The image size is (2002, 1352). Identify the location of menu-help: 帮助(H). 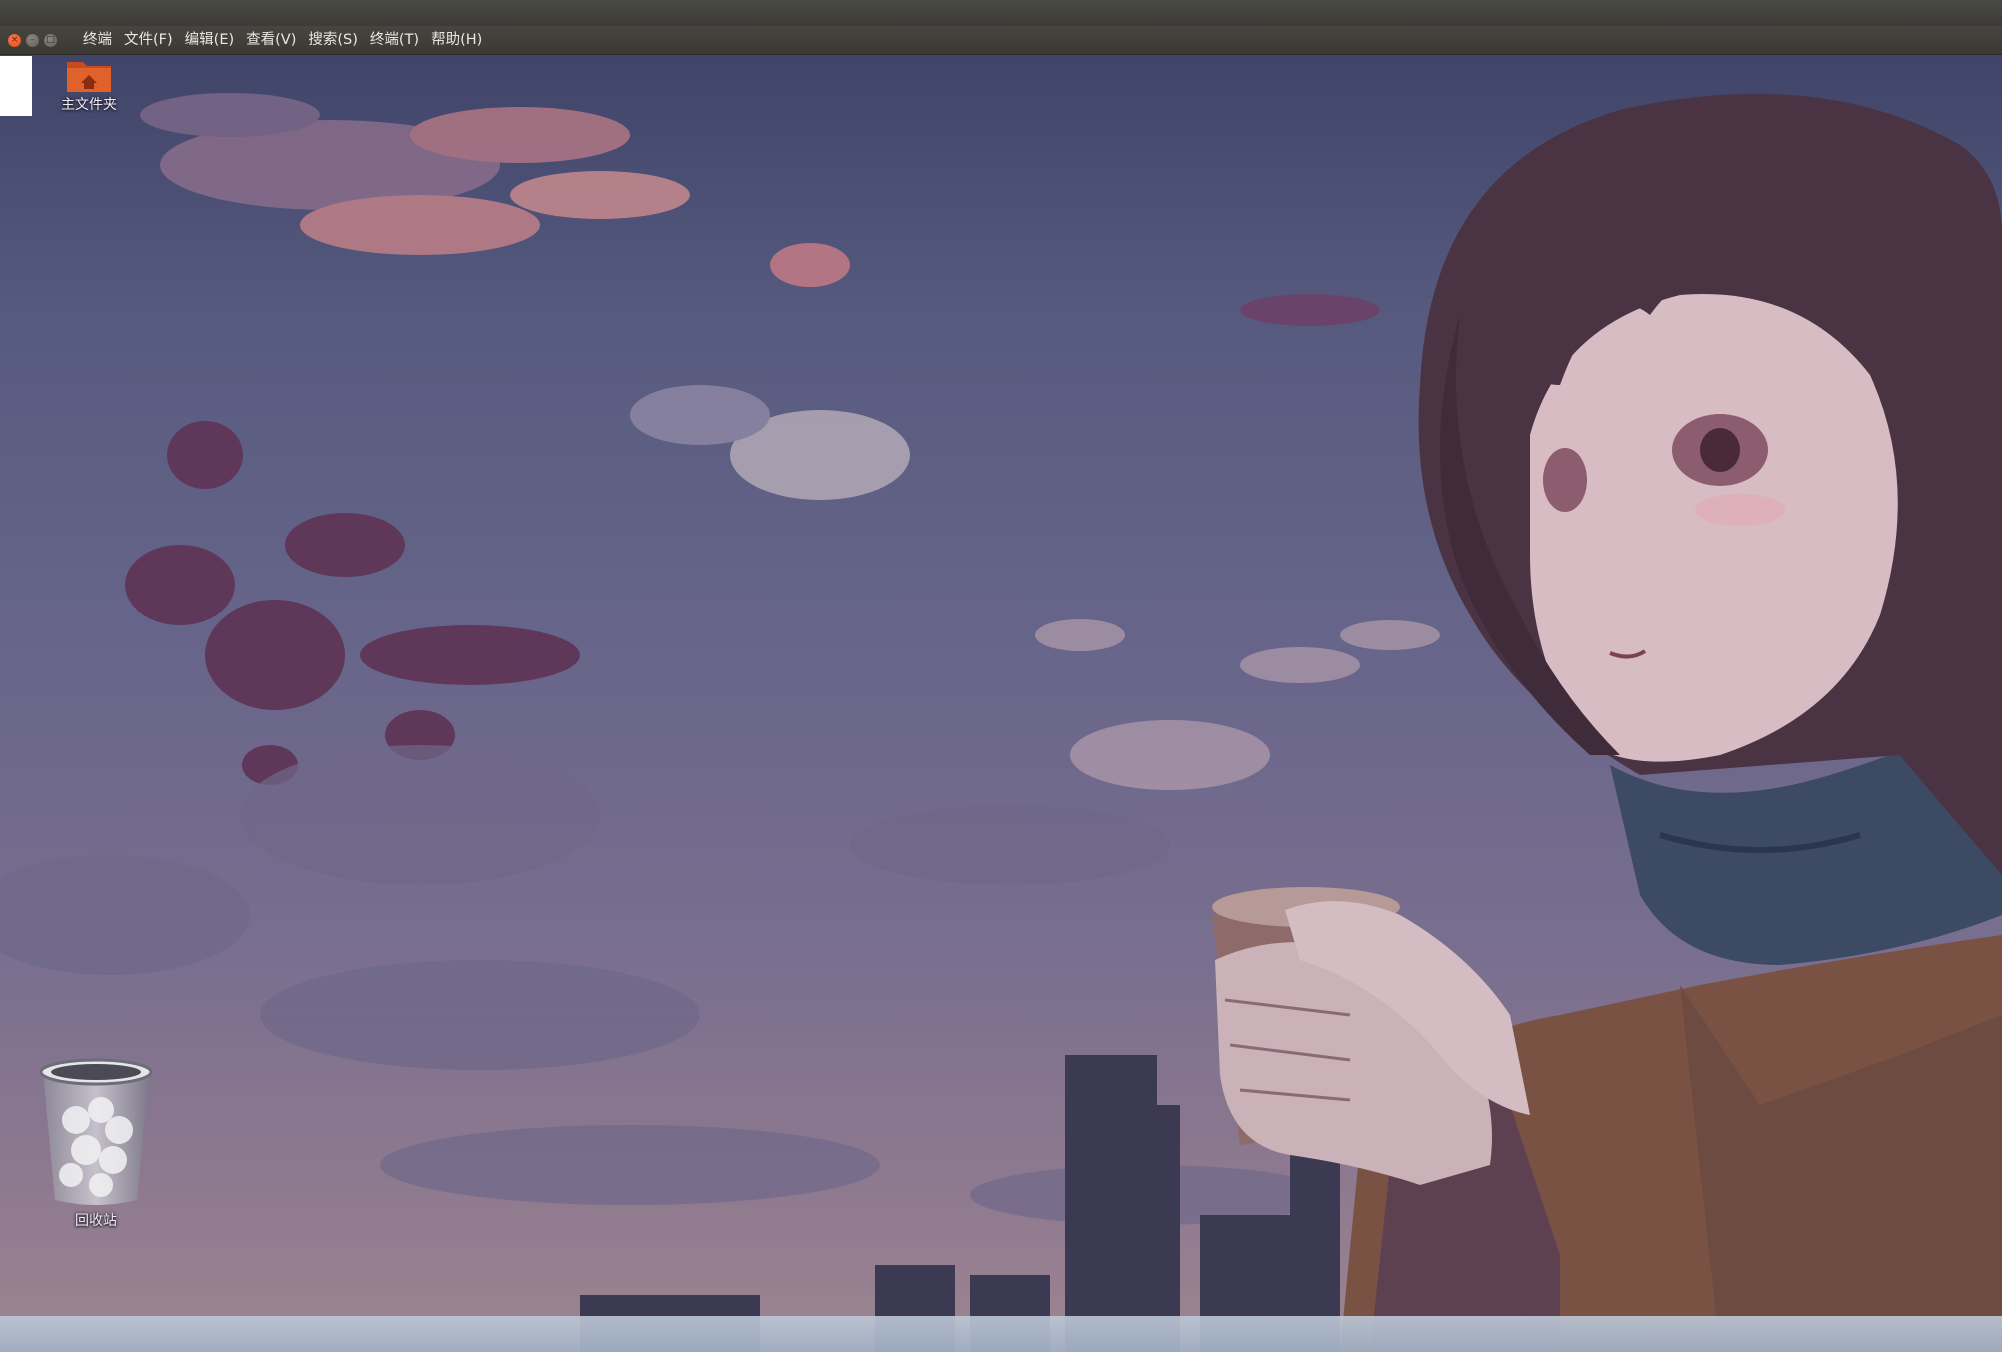
(456, 40).